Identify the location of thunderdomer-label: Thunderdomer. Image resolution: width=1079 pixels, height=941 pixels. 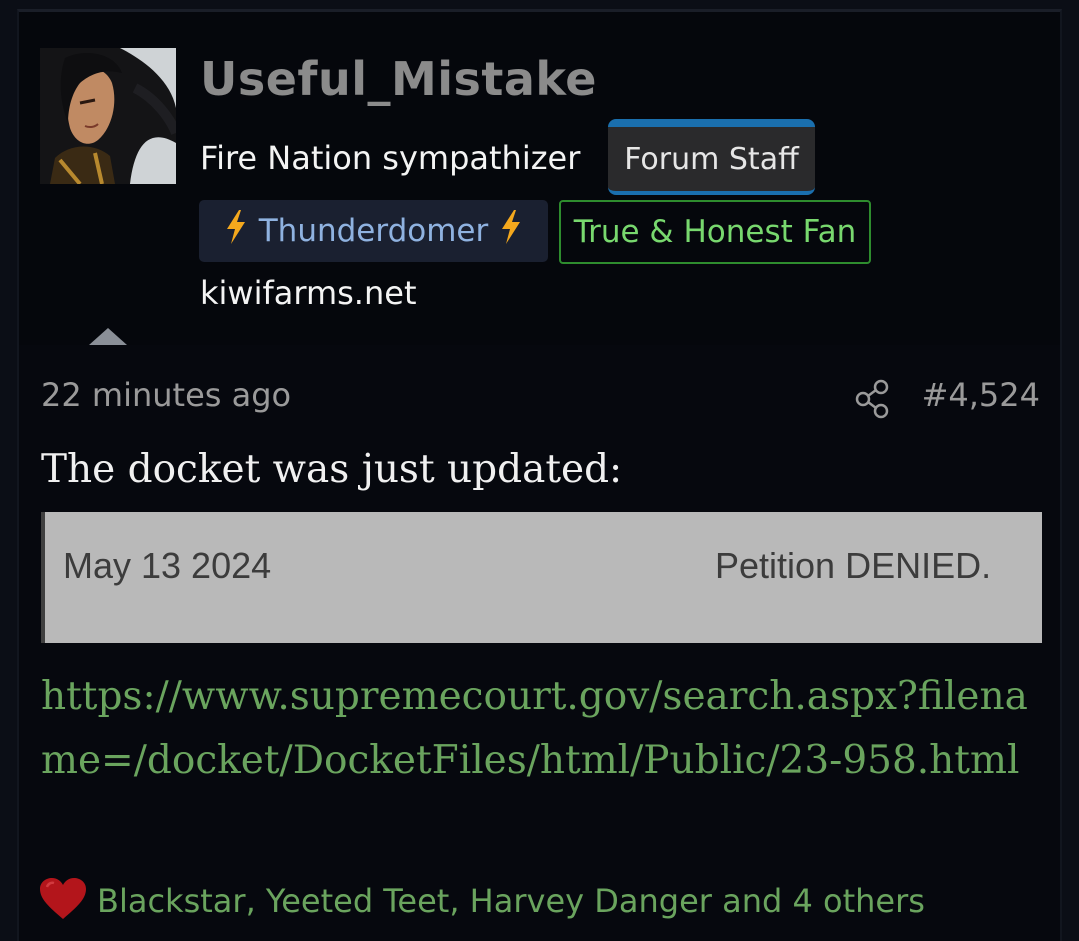
(373, 231).